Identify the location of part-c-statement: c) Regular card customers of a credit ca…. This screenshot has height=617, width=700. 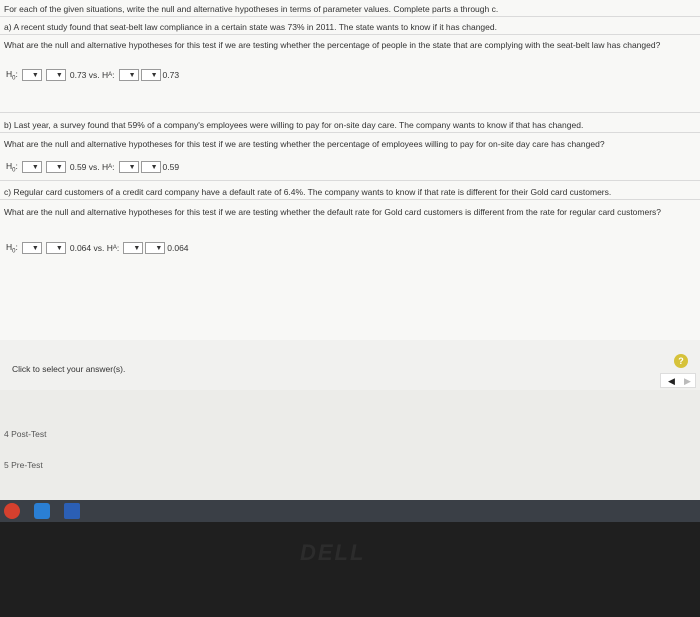
(308, 192).